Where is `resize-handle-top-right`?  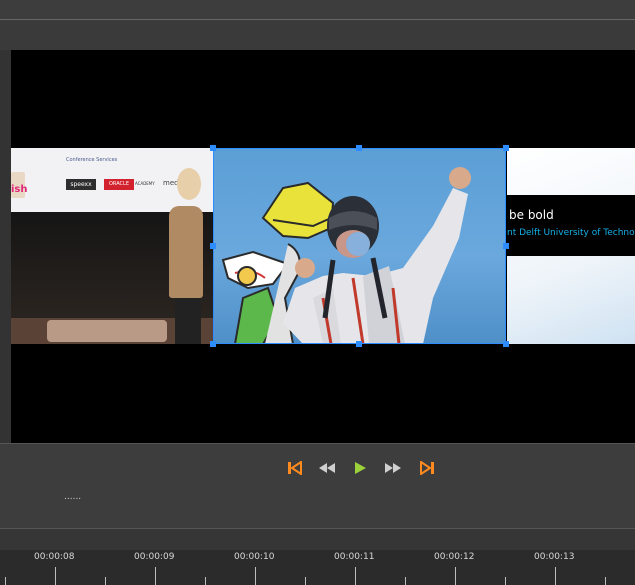 resize-handle-top-right is located at coordinates (506, 148).